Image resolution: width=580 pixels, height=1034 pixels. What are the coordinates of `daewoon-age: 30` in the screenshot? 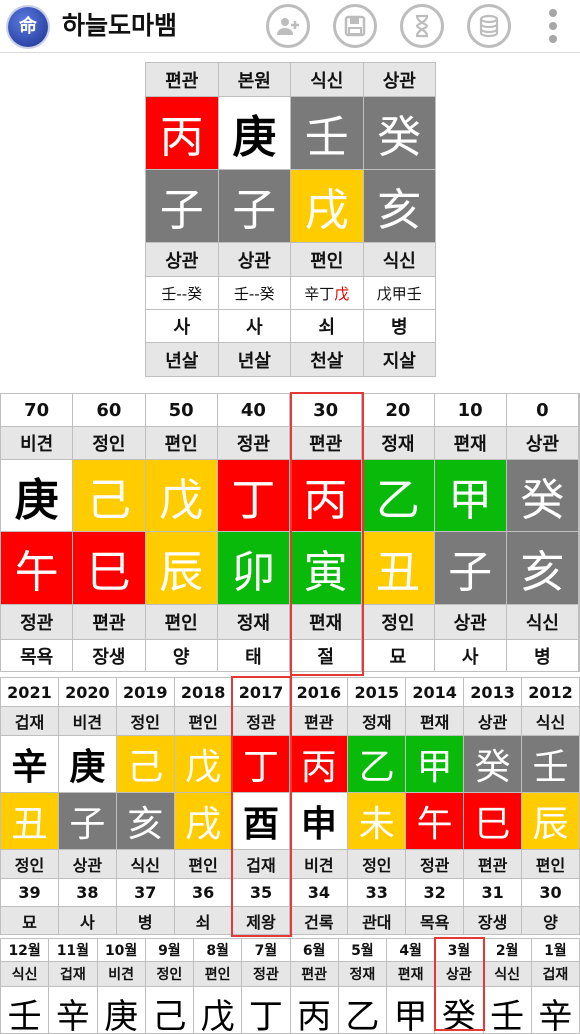 It's located at (326, 410).